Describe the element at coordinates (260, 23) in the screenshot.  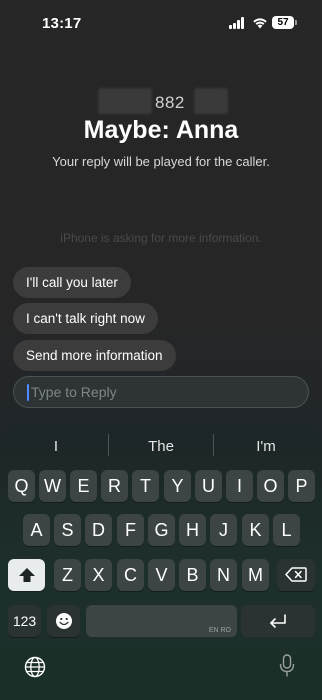
I see `wifi-icon` at that location.